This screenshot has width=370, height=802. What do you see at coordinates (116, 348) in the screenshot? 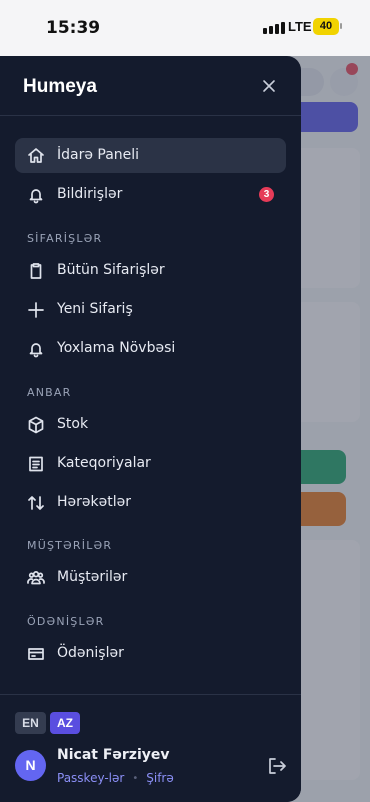
I see `nav-item-label: Yoxlama Növbəsi` at bounding box center [116, 348].